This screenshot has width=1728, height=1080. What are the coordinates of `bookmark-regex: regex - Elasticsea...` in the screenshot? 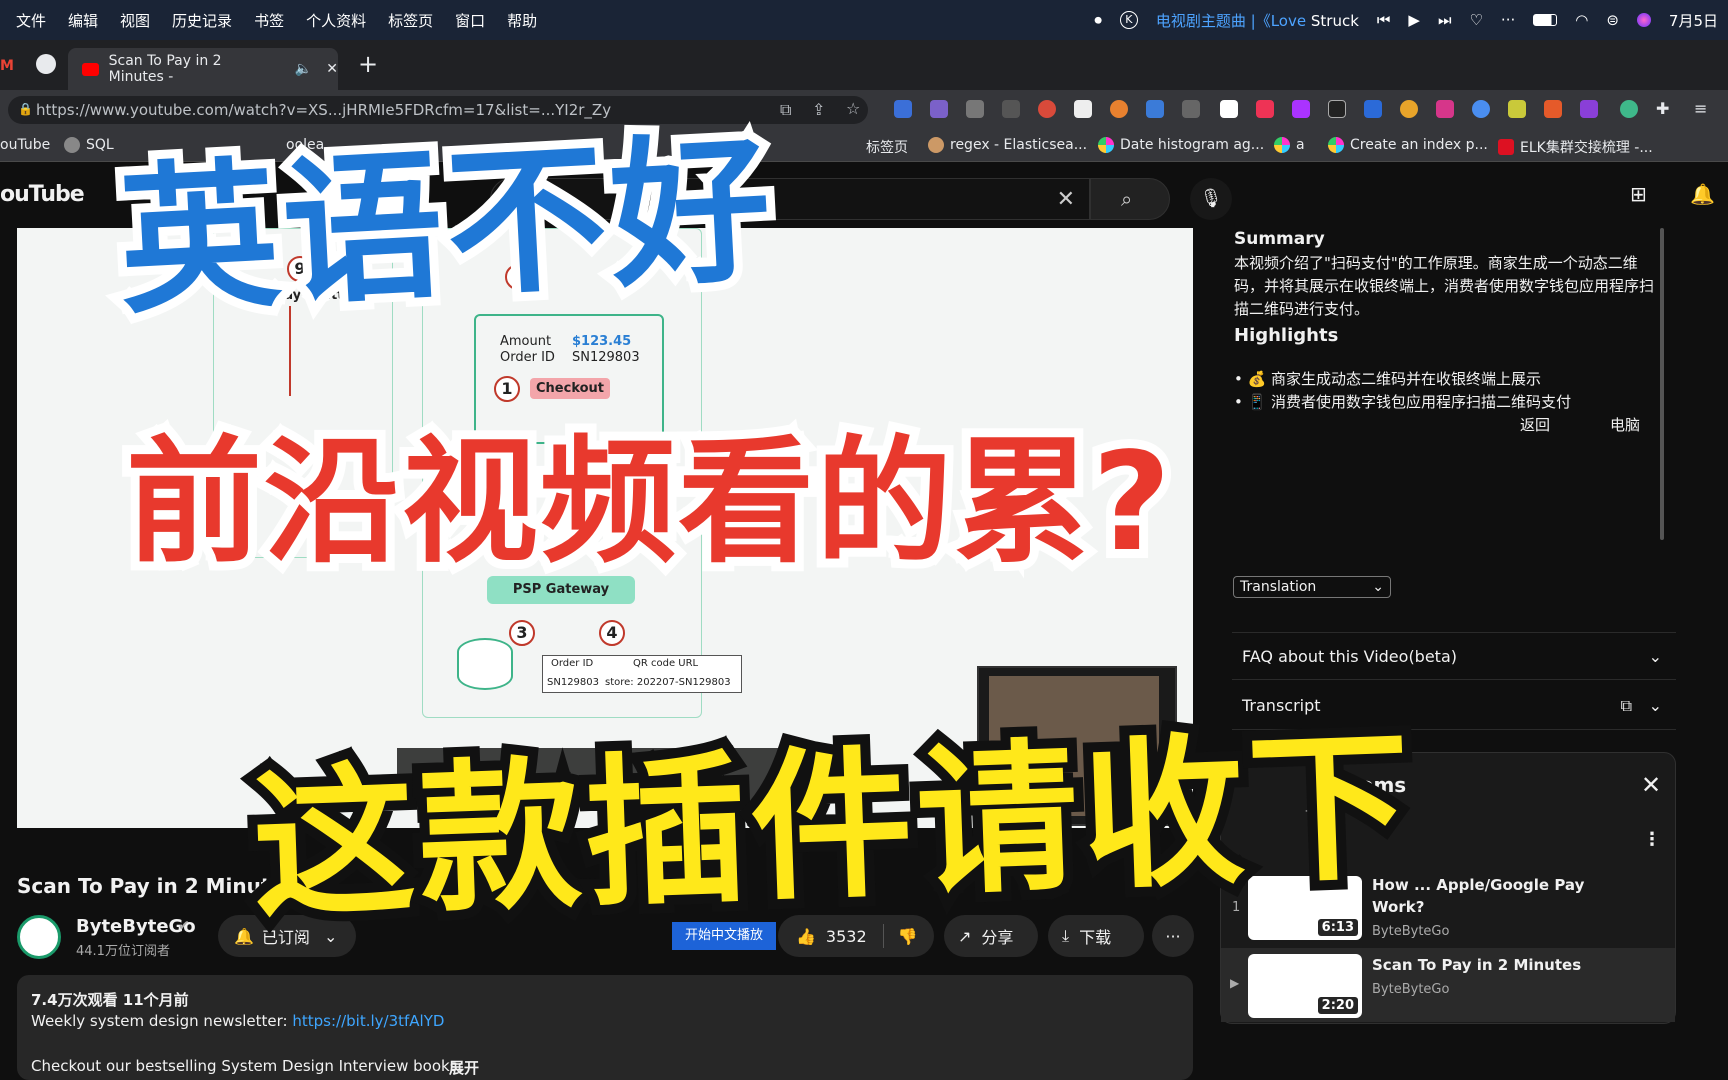 It's located at (1007, 145).